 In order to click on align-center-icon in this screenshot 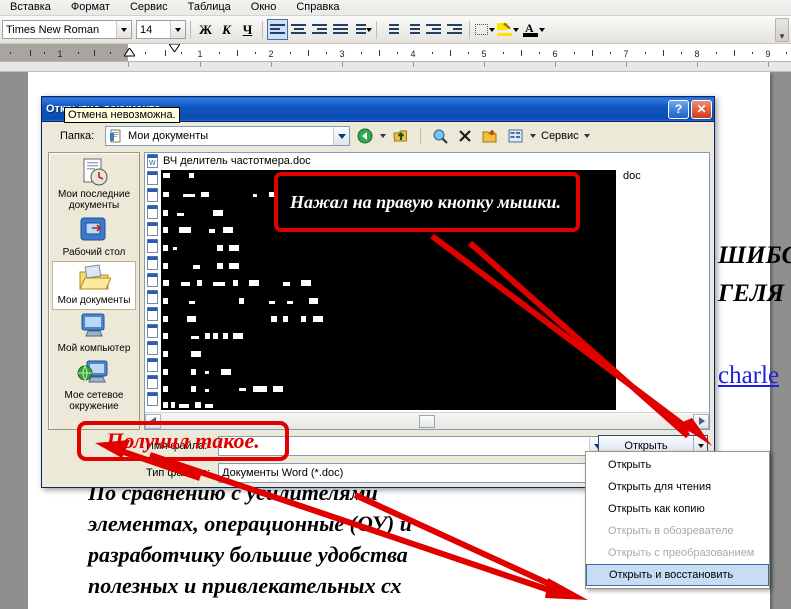, I will do `click(298, 29)`.